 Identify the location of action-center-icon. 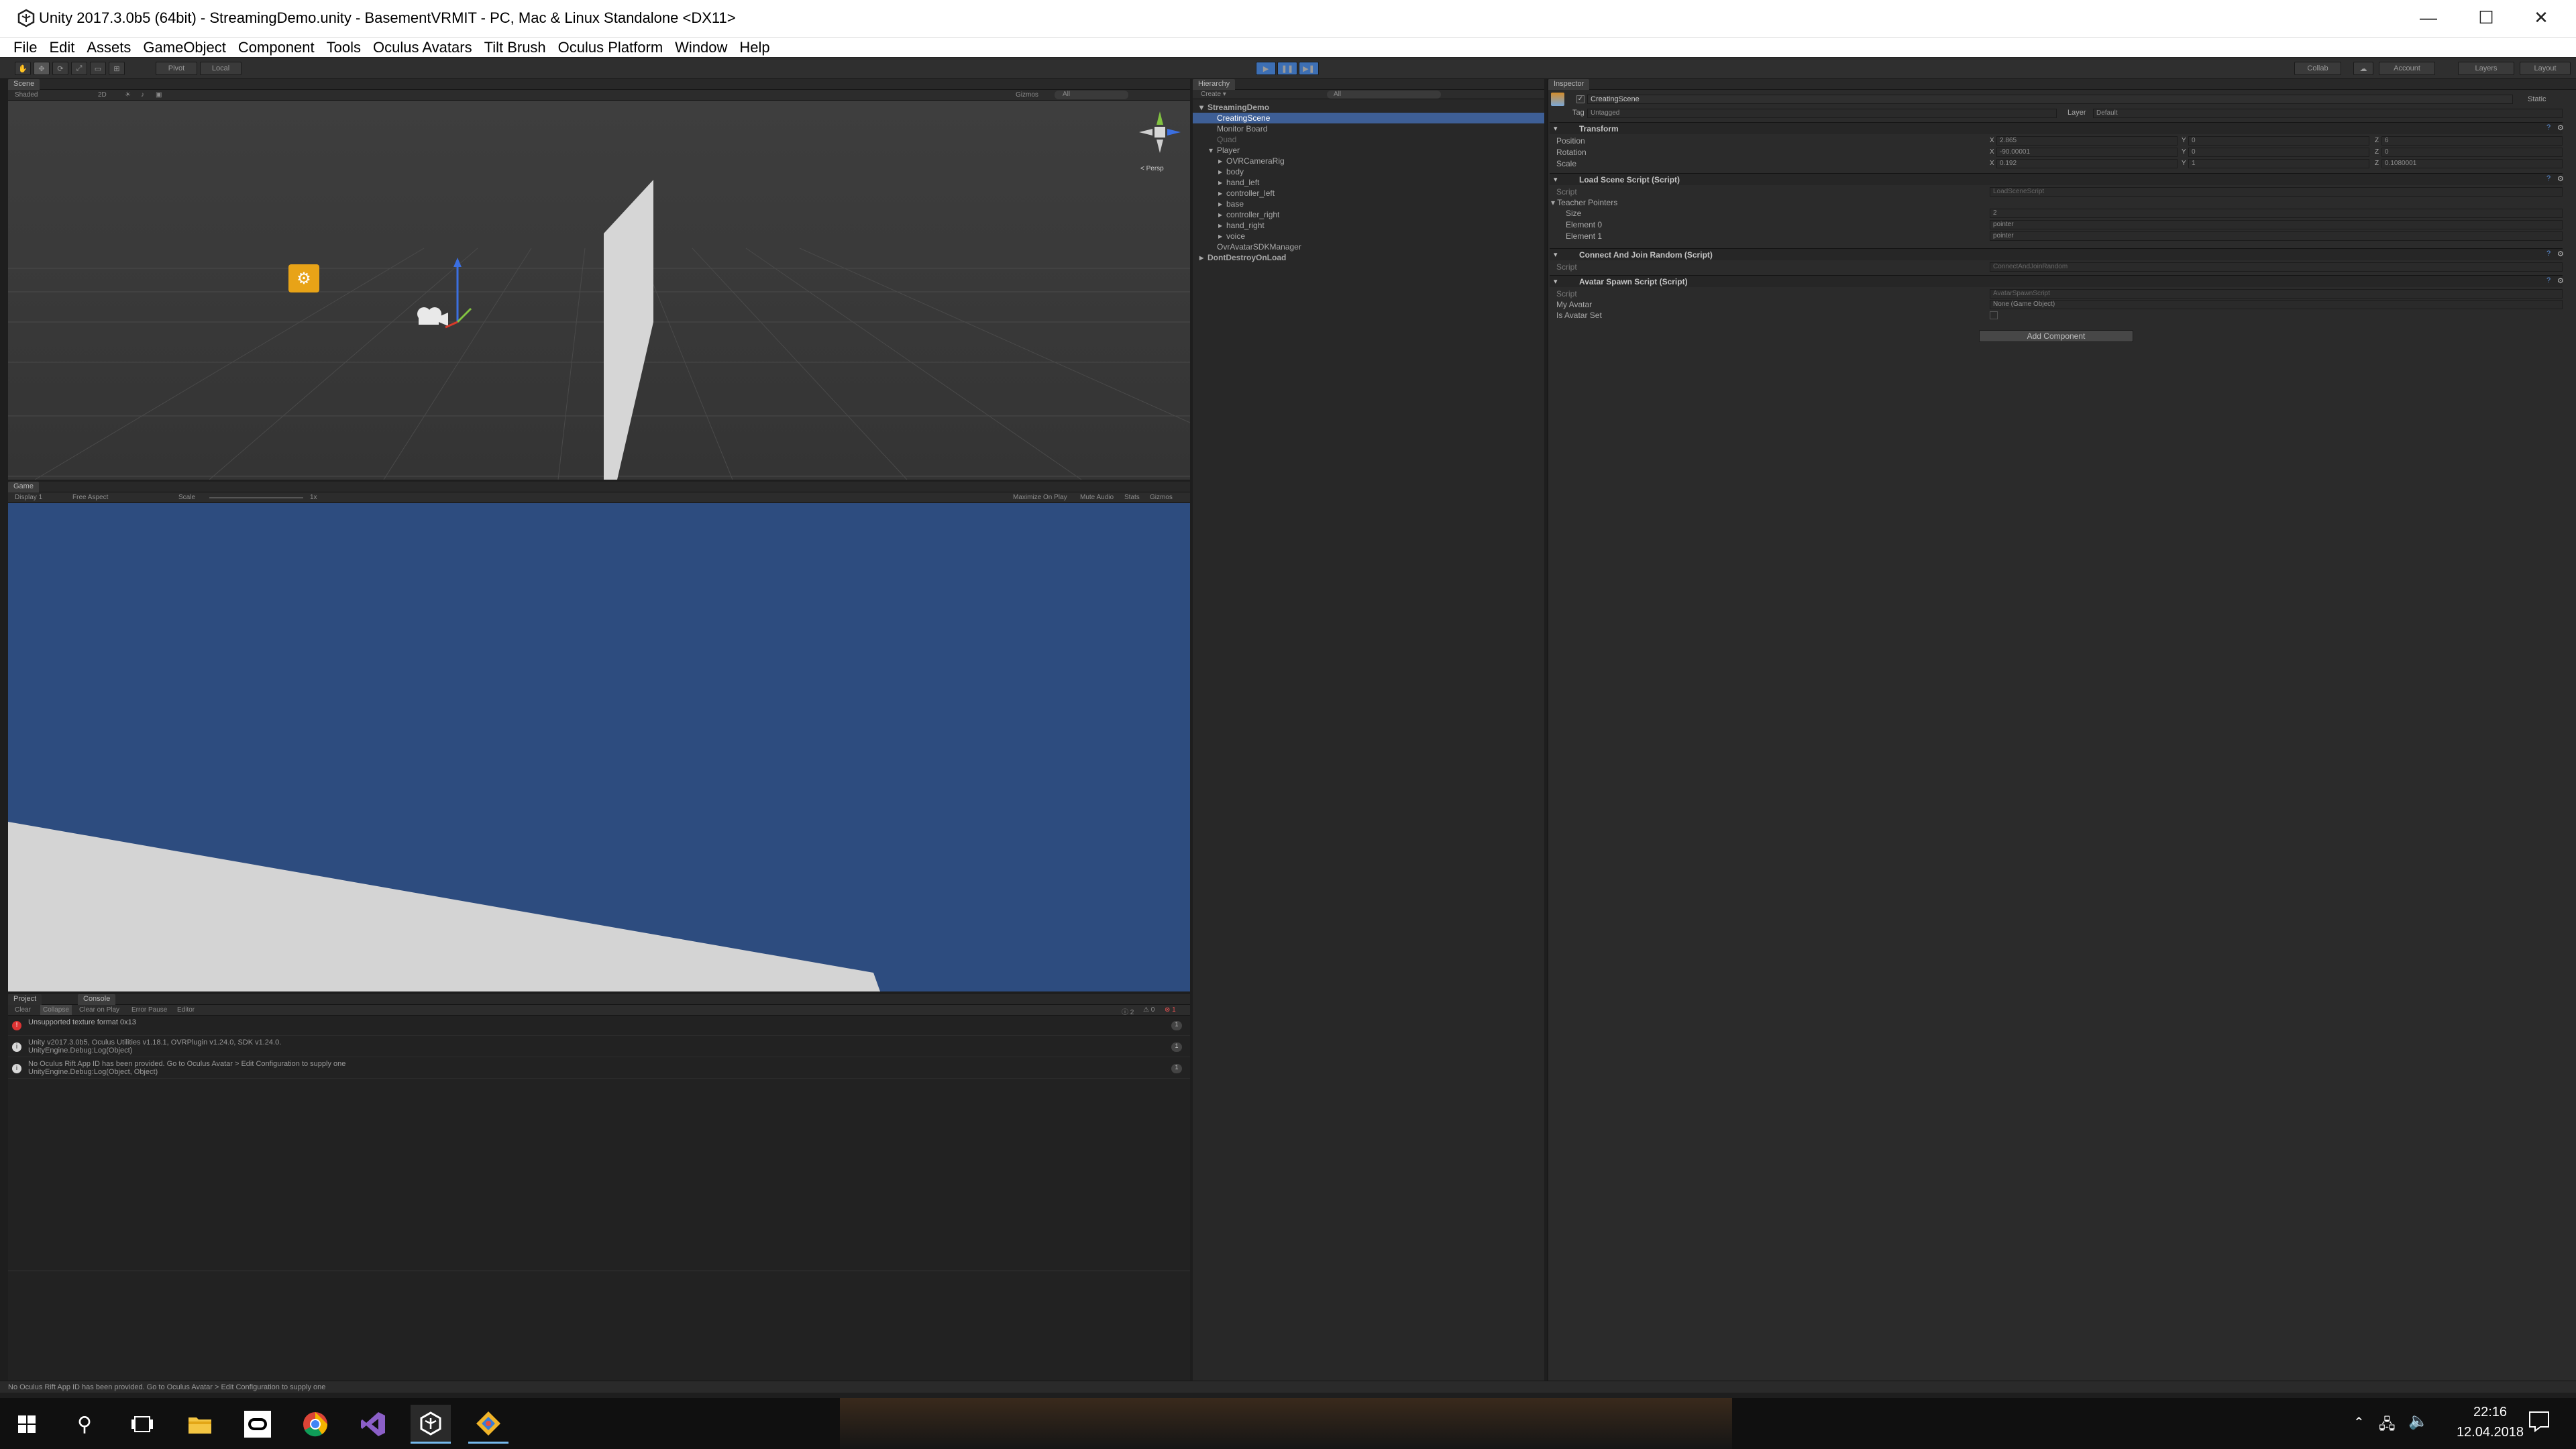
(2541, 1423).